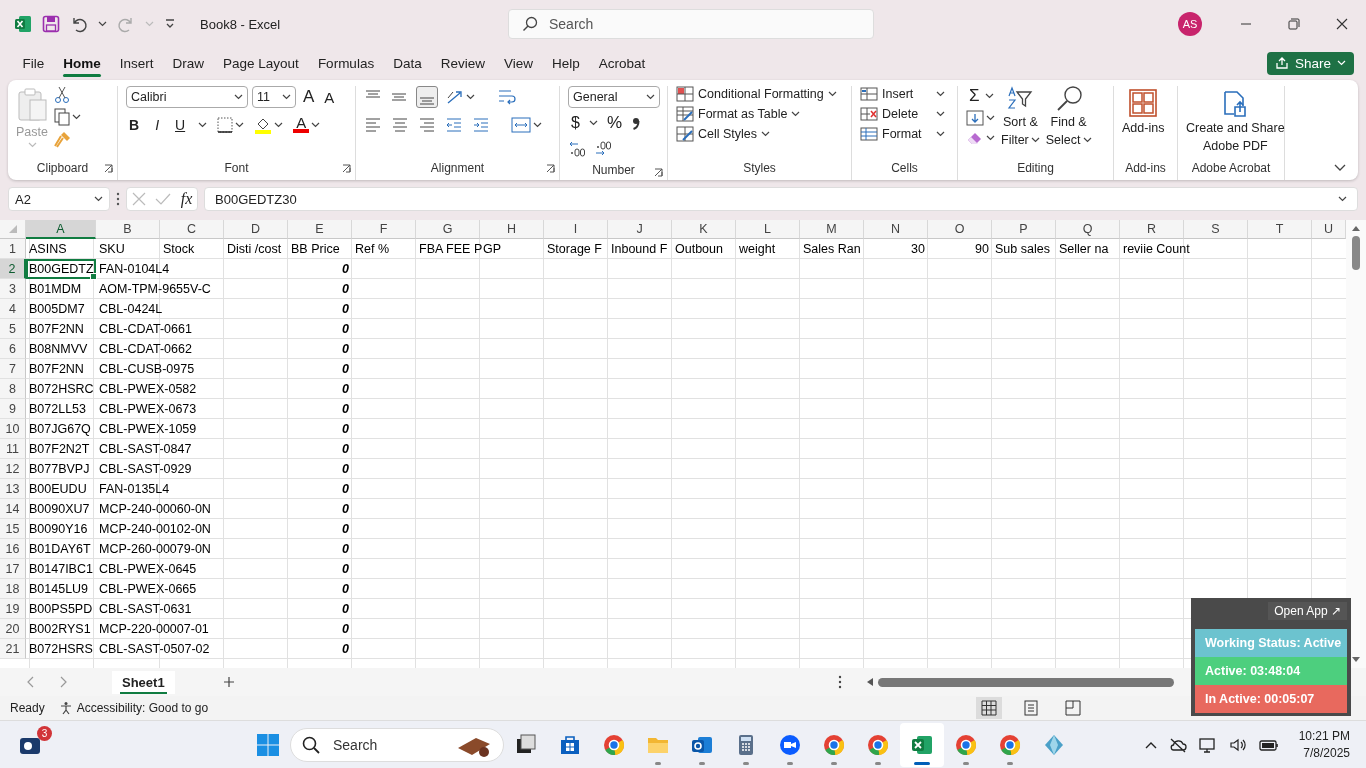 This screenshot has width=1366, height=768. I want to click on column-letter: T, so click(1280, 229).